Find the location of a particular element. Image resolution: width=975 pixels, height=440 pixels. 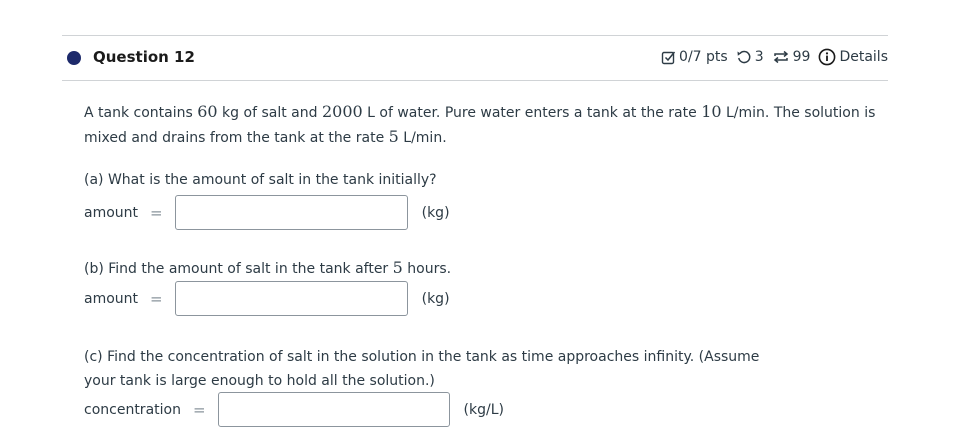

part-b-unit: (kg) is located at coordinates (435, 298).